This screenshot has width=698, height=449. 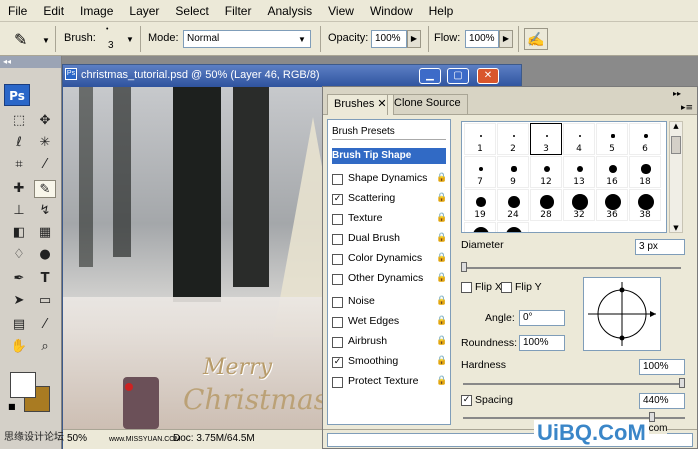 I want to click on scroll-down-icon: ▼, so click(x=676, y=228).